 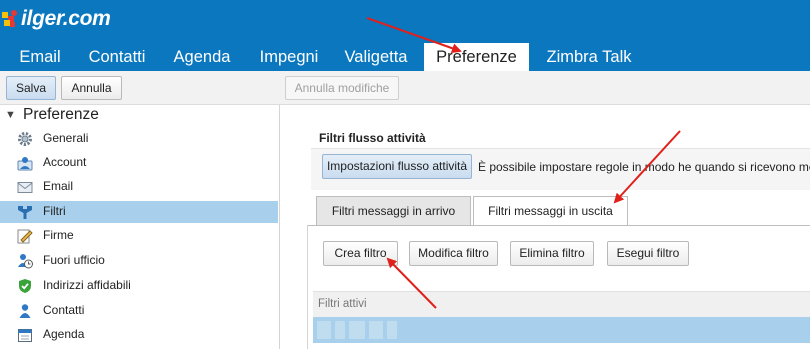 What do you see at coordinates (476, 57) in the screenshot?
I see `tab-preferenze: Preferenze` at bounding box center [476, 57].